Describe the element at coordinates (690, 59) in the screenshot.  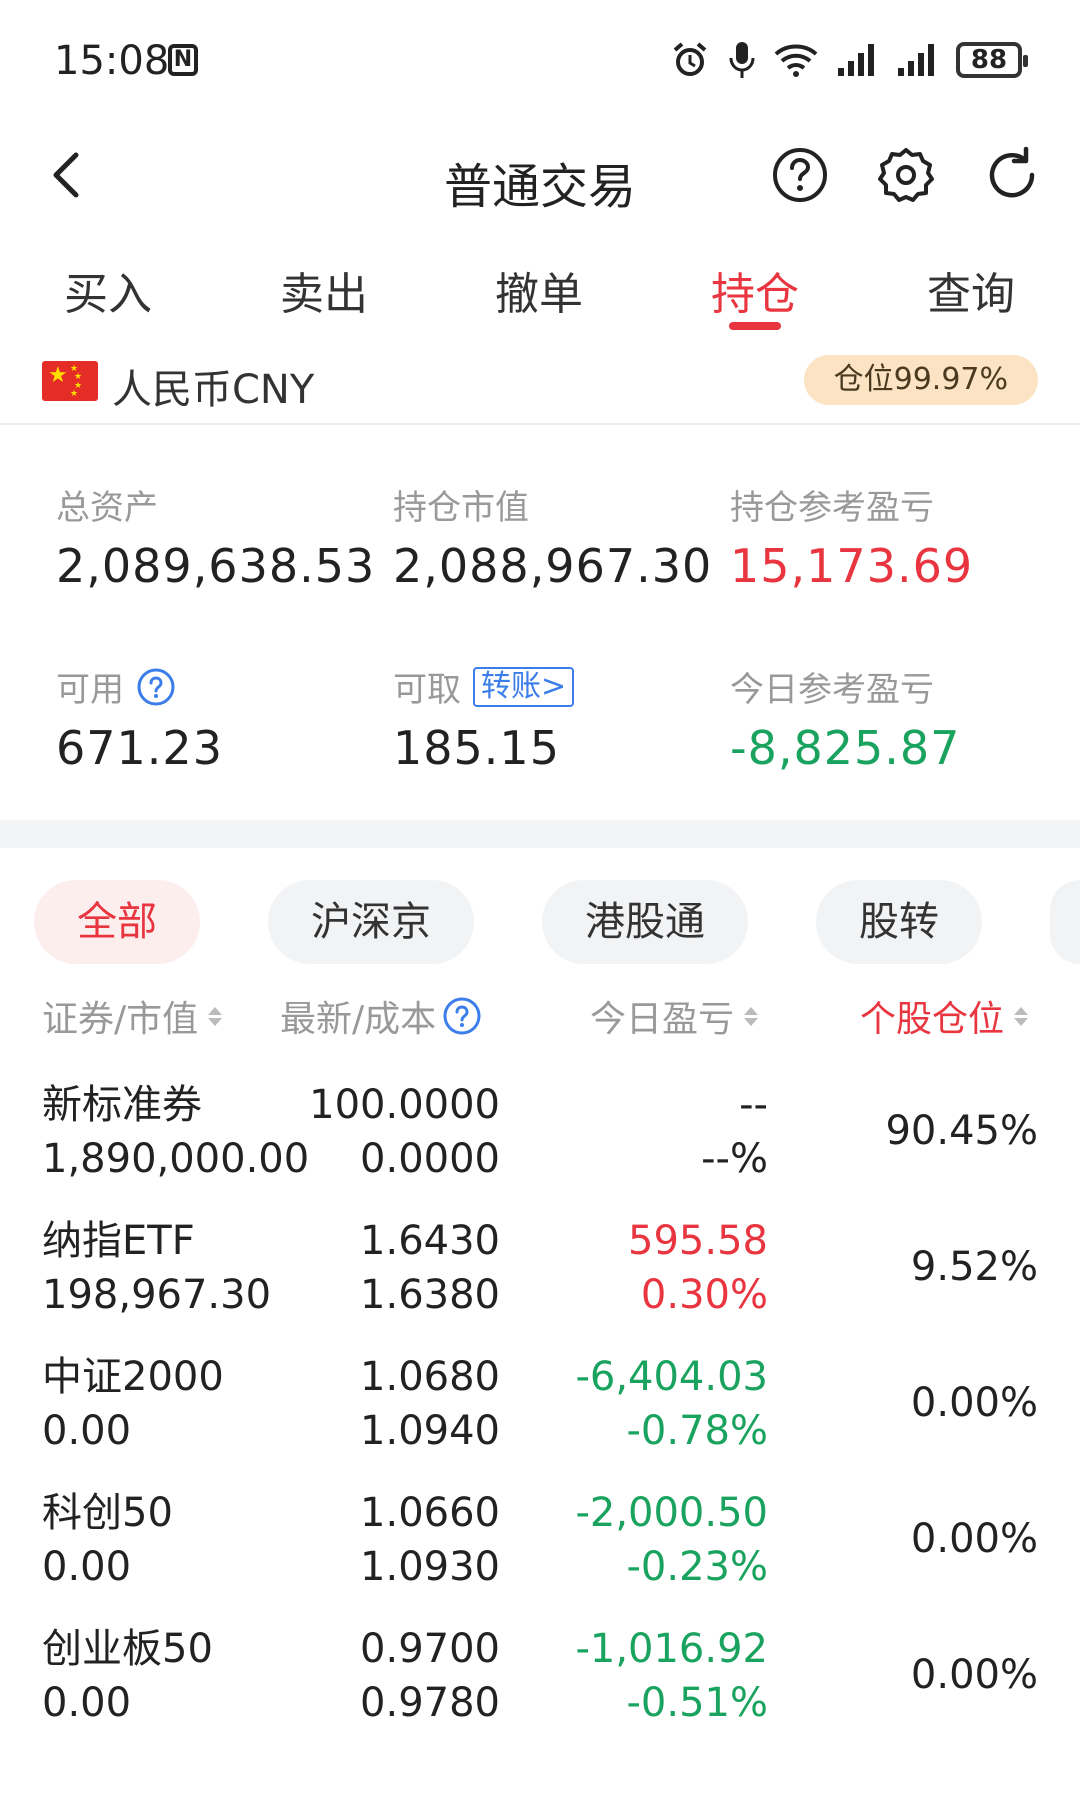
I see `alarm-icon` at that location.